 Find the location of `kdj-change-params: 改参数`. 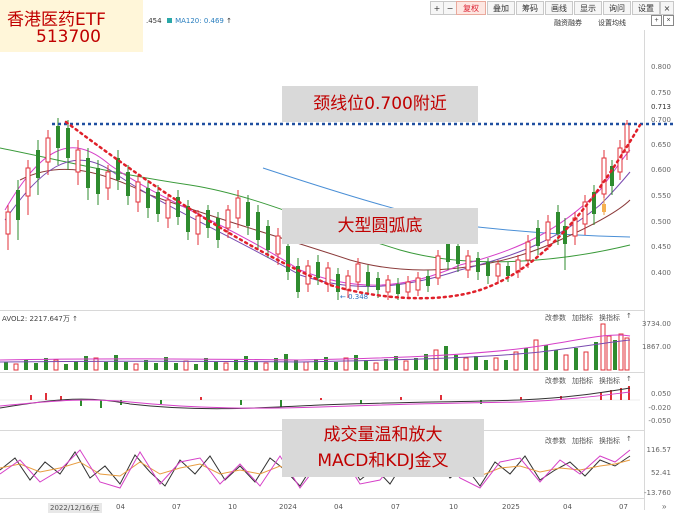

kdj-change-params: 改参数 is located at coordinates (555, 441).